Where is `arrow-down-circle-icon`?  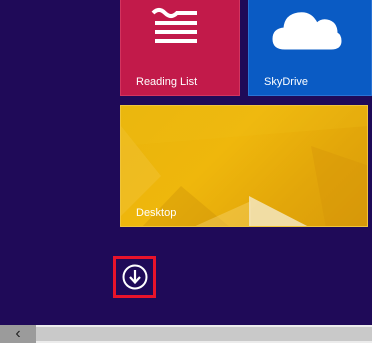 arrow-down-circle-icon is located at coordinates (134, 277).